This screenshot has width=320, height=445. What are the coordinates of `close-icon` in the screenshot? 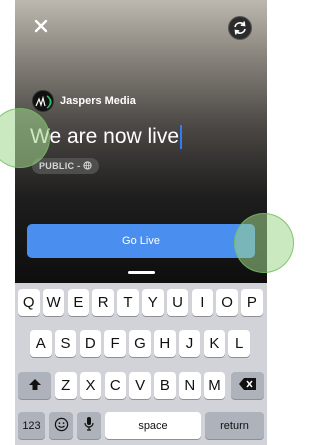 It's located at (41, 26).